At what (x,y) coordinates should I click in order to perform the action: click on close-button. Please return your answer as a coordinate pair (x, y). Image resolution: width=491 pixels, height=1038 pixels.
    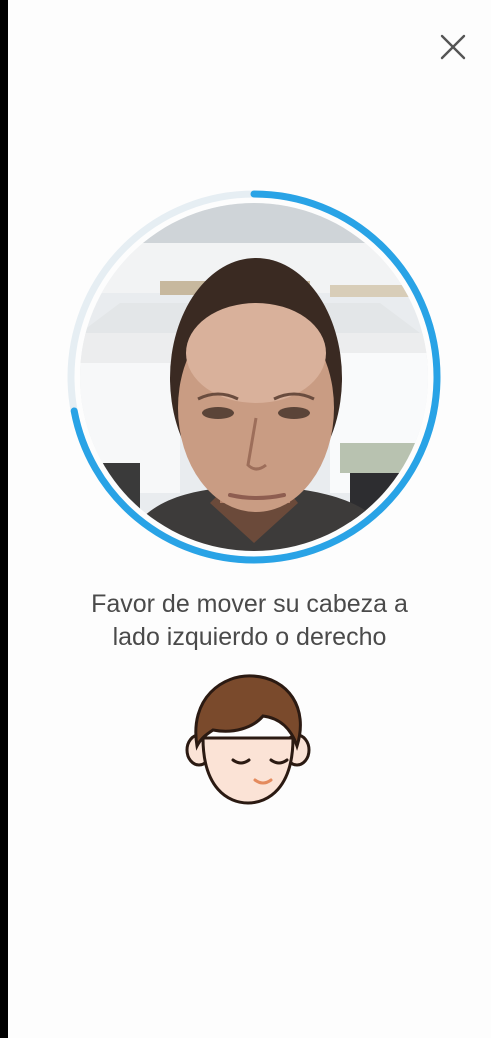
    Looking at the image, I should click on (453, 47).